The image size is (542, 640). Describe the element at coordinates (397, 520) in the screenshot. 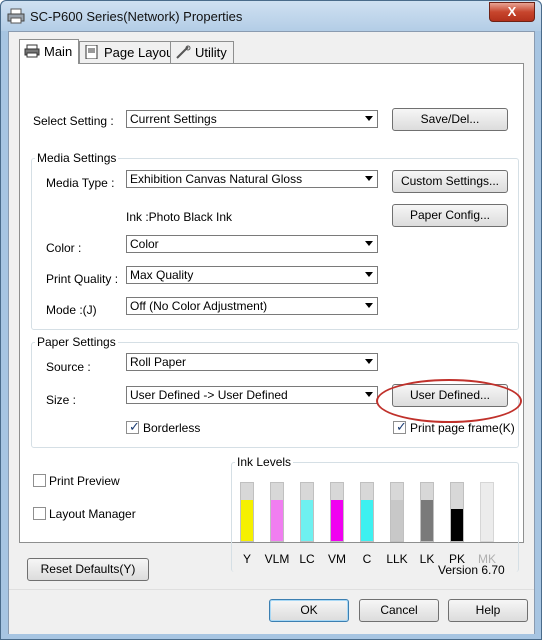

I see `ink-fill-llk` at that location.